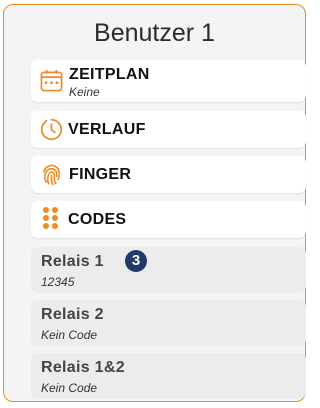 This screenshot has height=408, width=320. Describe the element at coordinates (58, 282) in the screenshot. I see `relay-code: 12345` at that location.